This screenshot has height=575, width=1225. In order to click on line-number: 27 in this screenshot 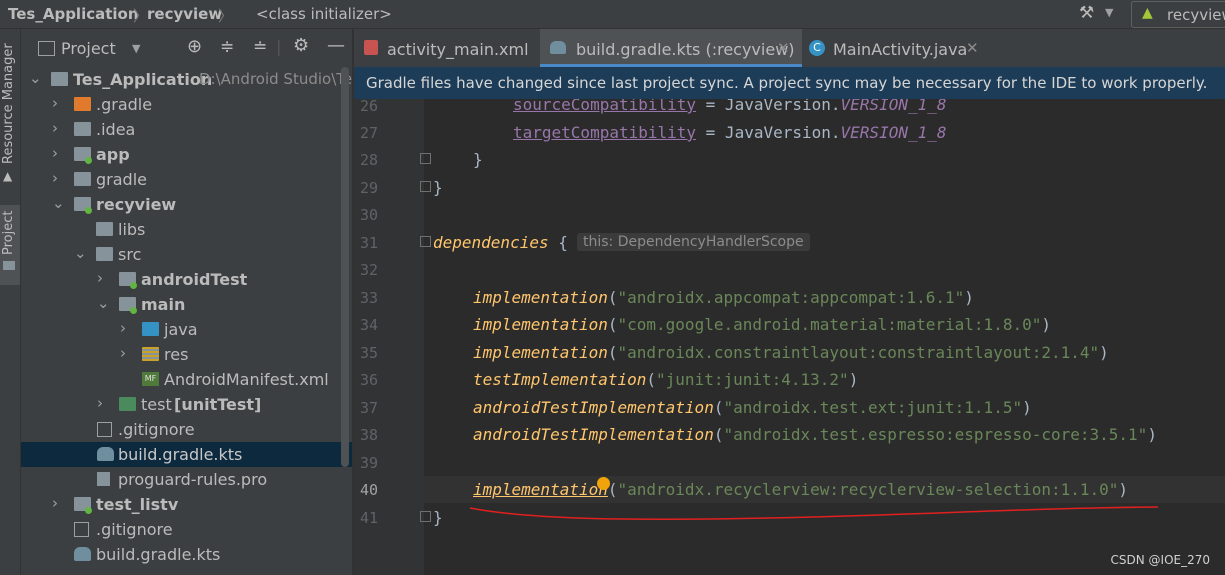, I will do `click(368, 133)`.